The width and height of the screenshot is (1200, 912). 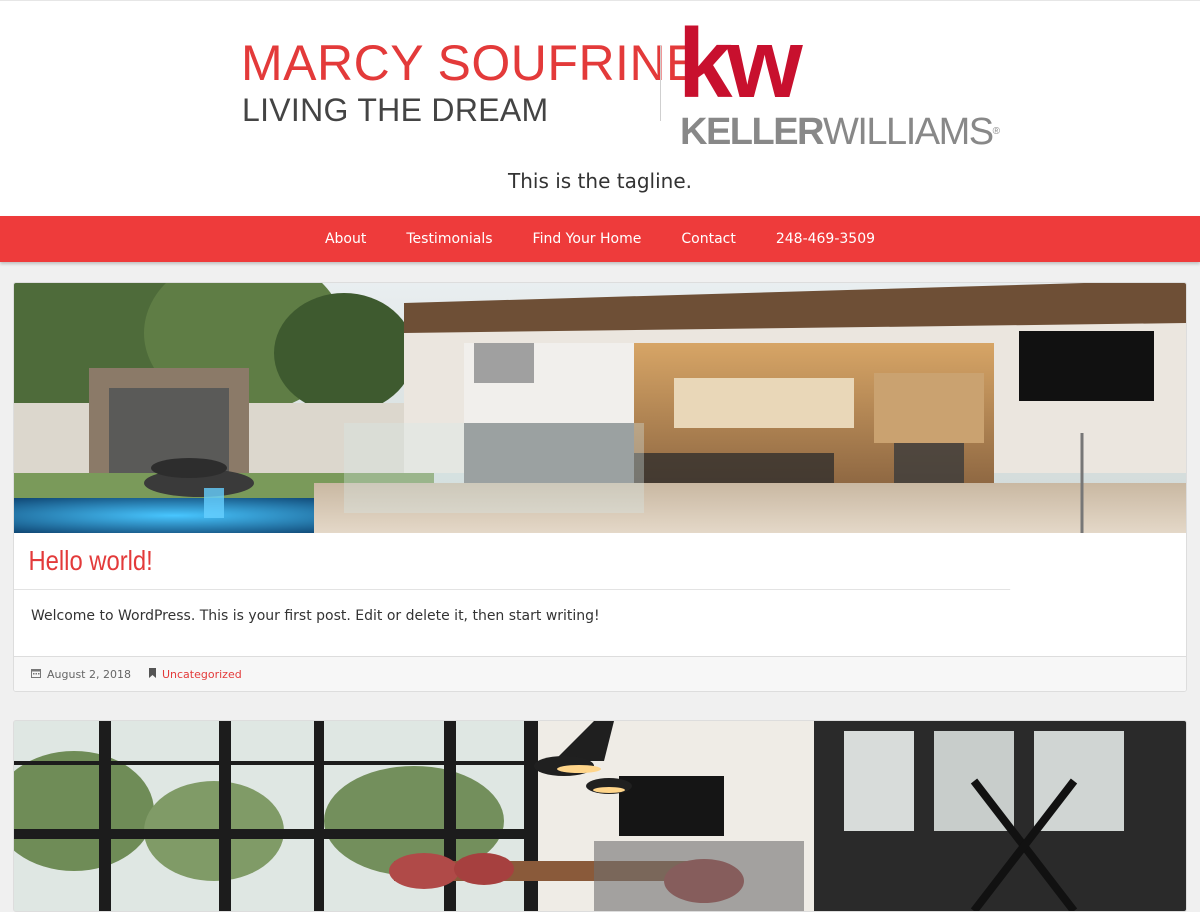 I want to click on nav-item-testimonials: Testimonials, so click(x=449, y=239).